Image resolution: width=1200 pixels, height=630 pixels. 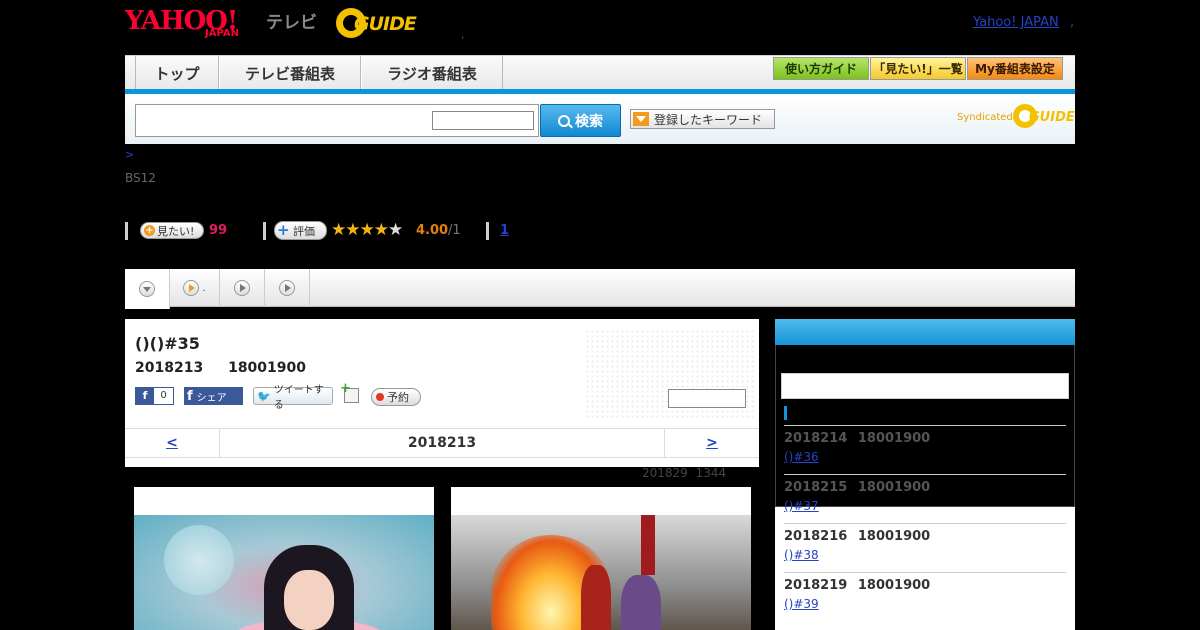 I want to click on episode-title-link: ()#36, so click(x=825, y=457).